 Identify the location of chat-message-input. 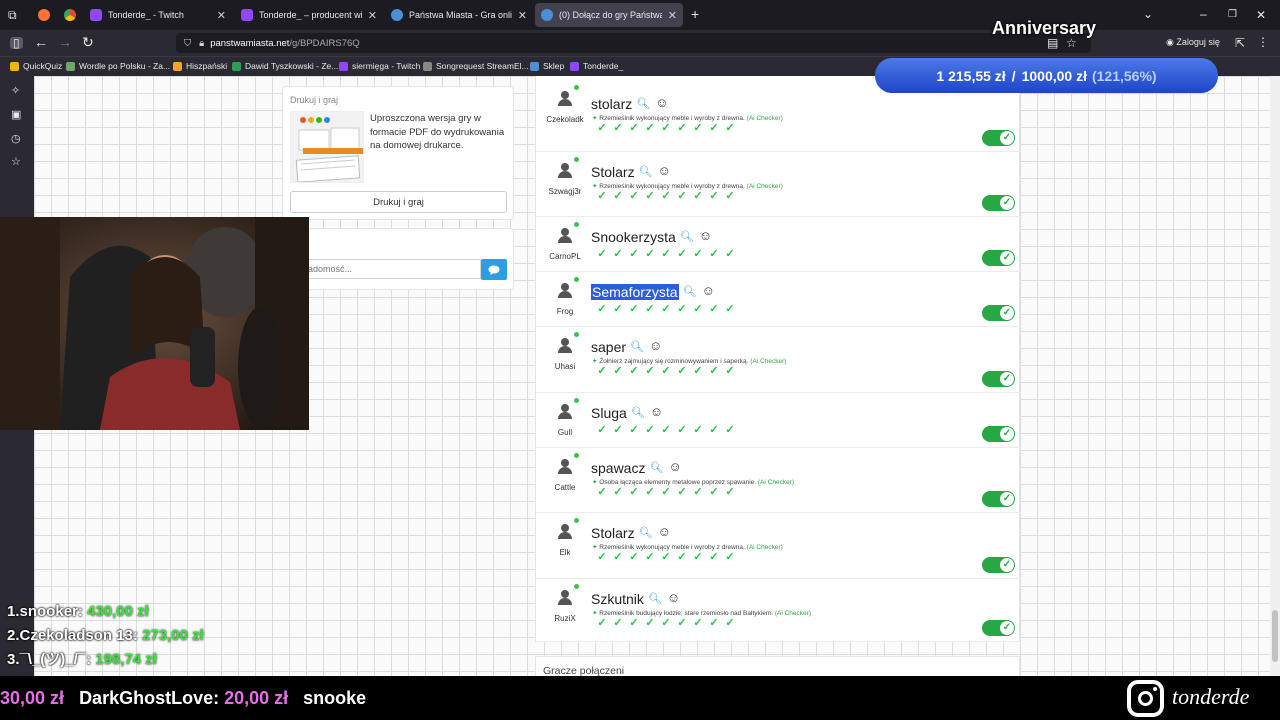
(391, 269).